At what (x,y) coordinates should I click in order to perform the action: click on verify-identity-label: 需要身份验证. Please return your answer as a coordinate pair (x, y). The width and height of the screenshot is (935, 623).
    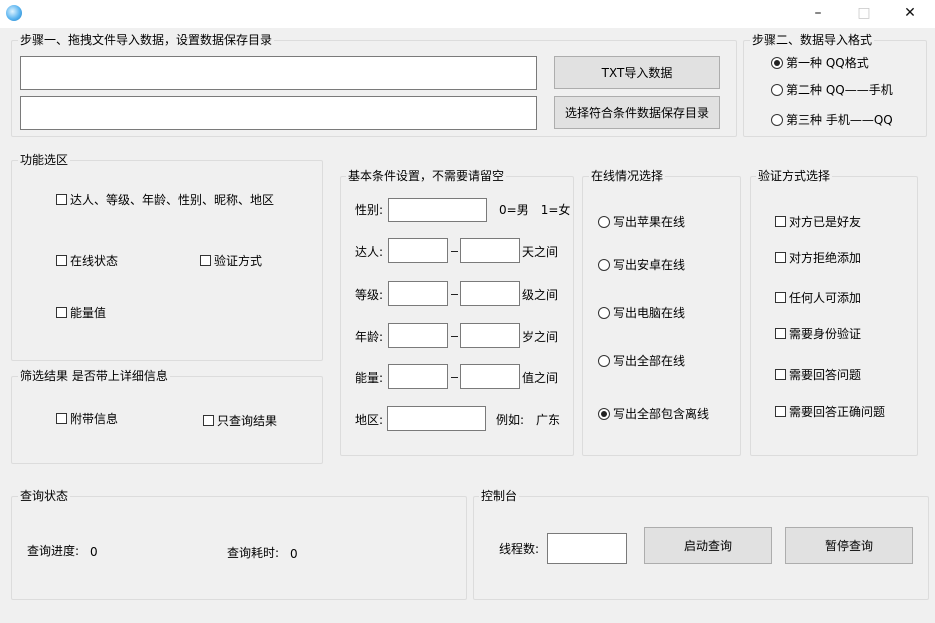
    Looking at the image, I should click on (825, 334).